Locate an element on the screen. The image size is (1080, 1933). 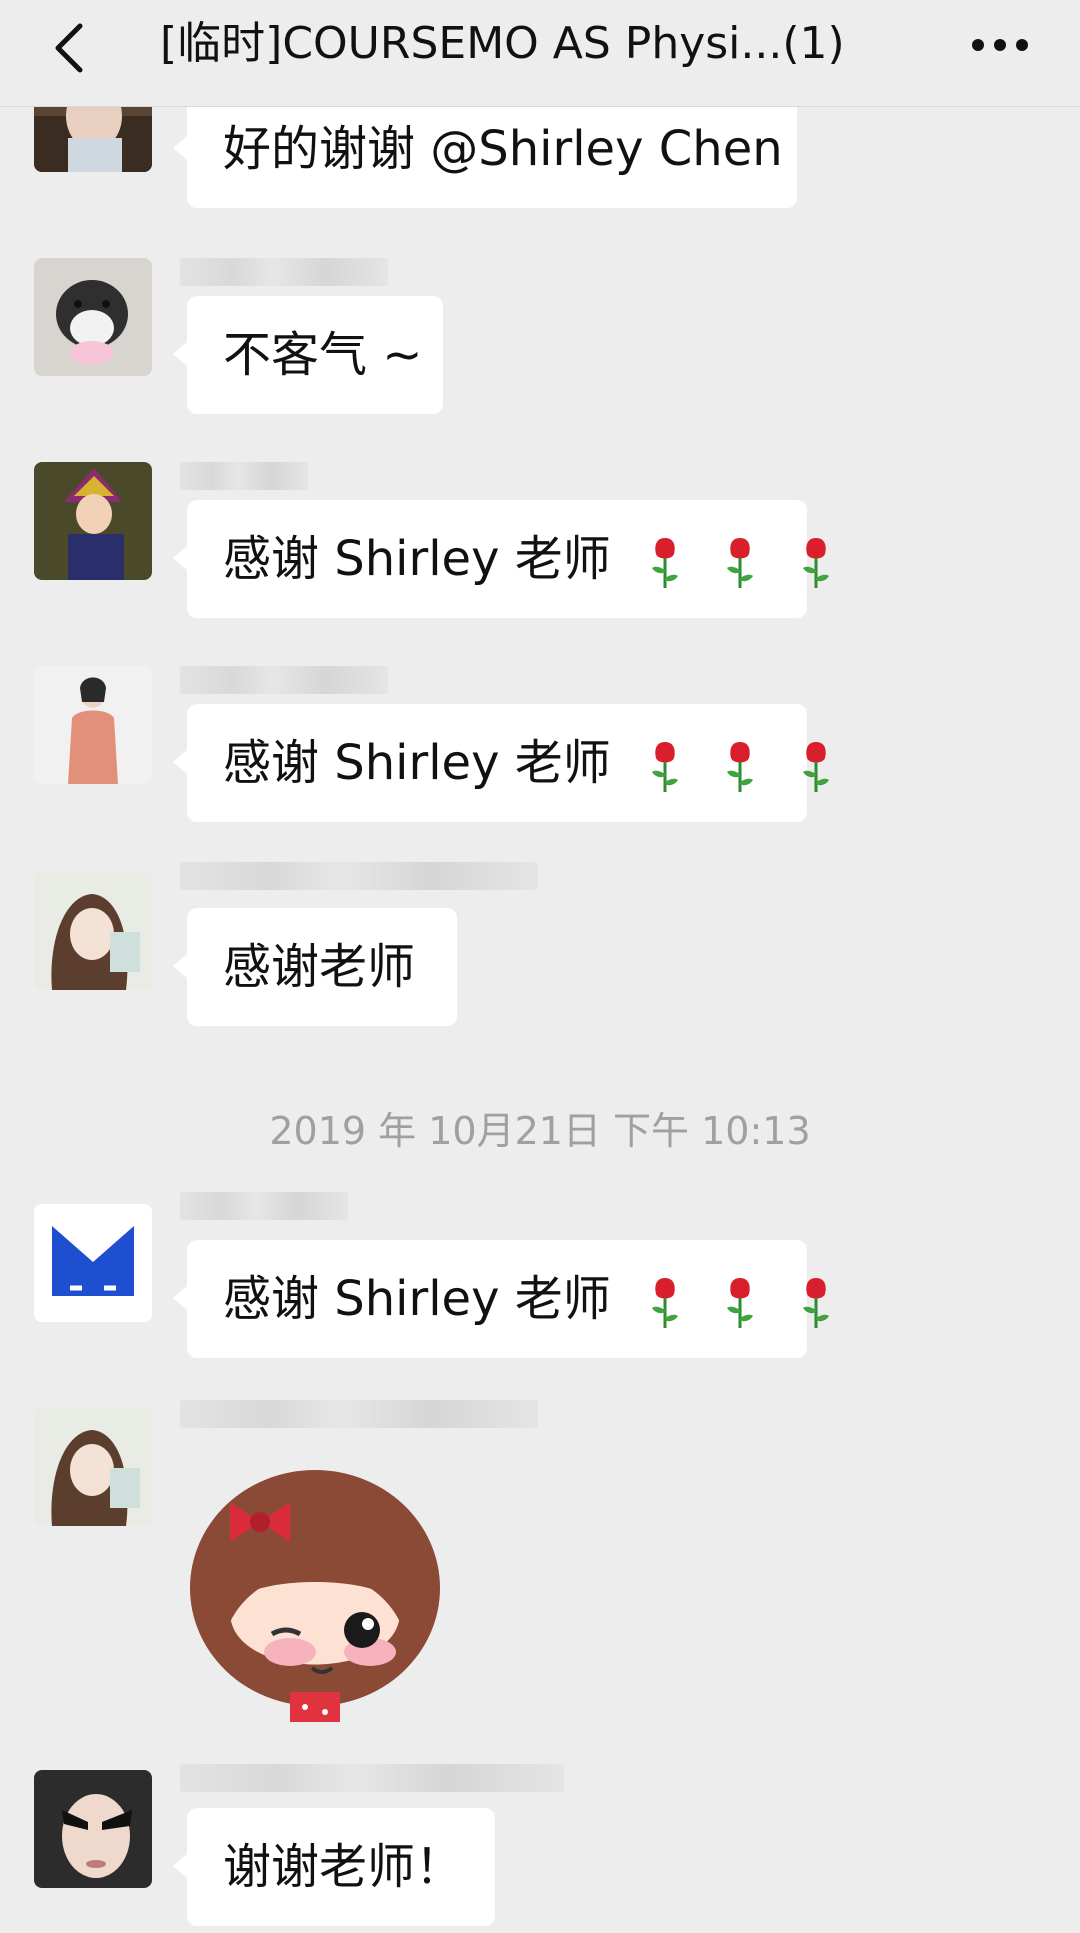
message-text: 谢谢老师！ is located at coordinates (343, 1867).